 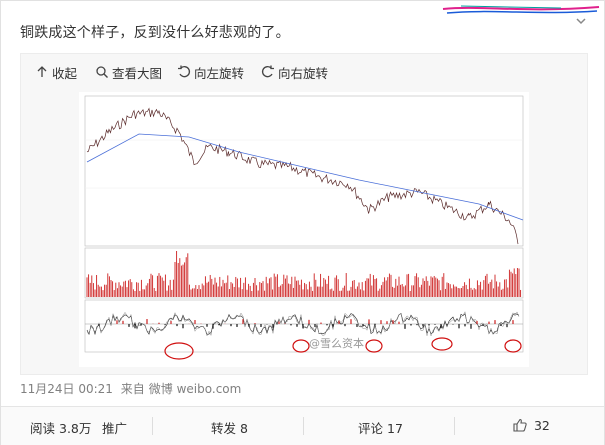 I want to click on rotate-left-label: 向左旋转, so click(x=219, y=73).